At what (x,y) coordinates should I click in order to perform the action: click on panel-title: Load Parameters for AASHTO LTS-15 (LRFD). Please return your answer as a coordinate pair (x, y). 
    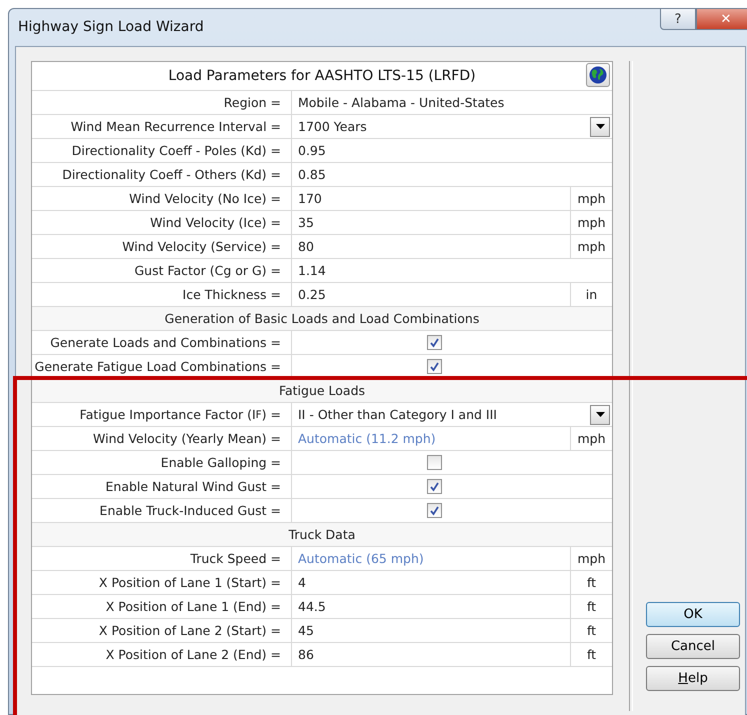
    Looking at the image, I should click on (322, 76).